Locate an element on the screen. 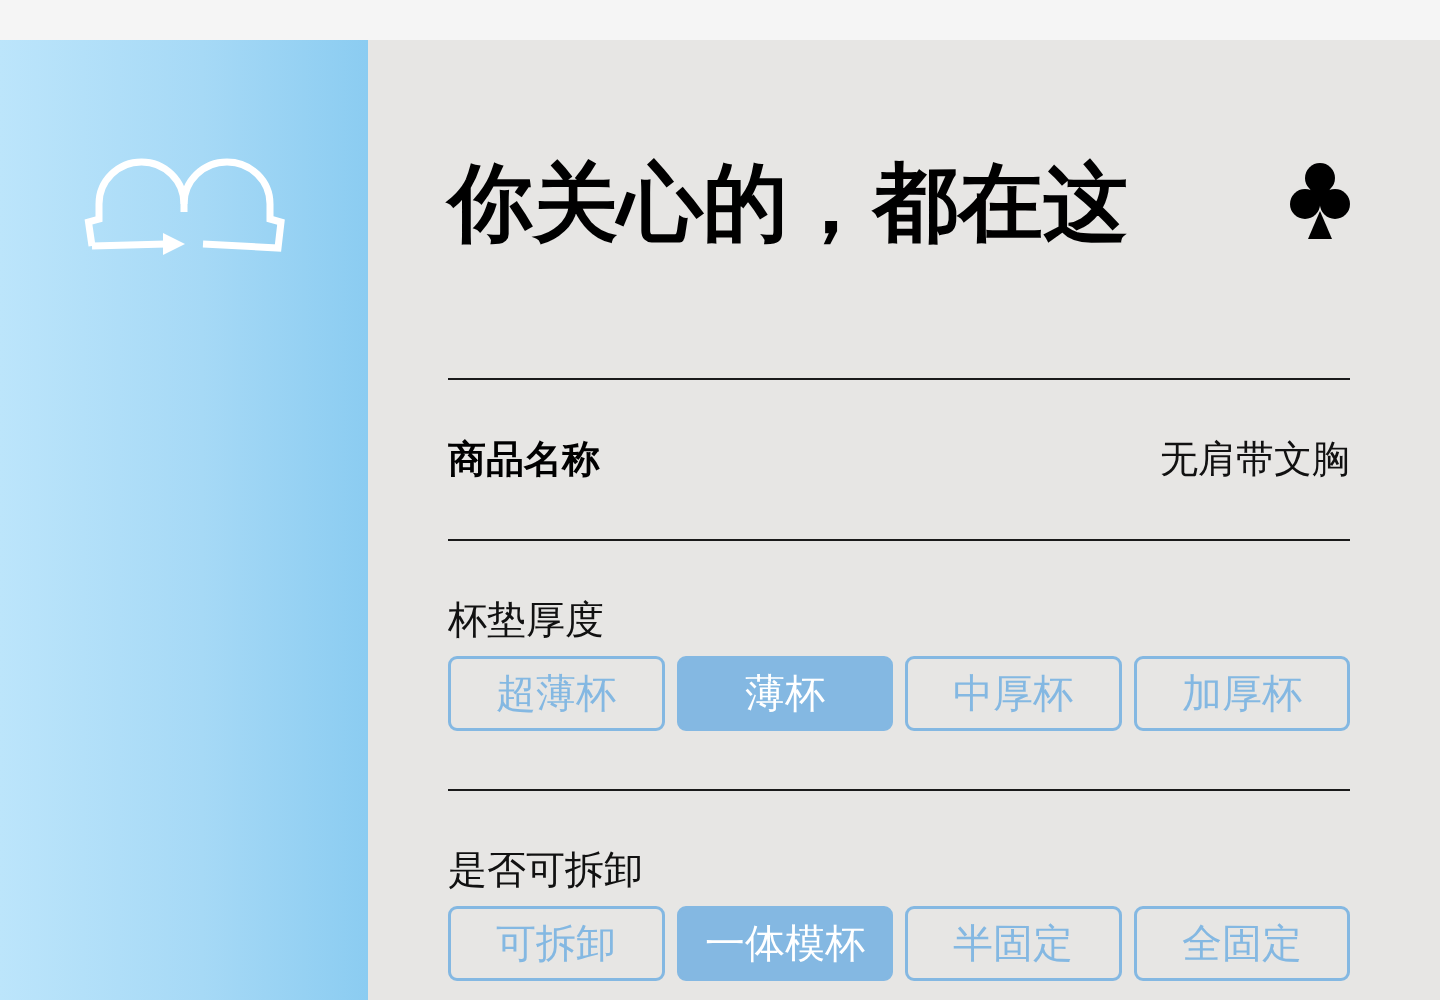  option-button: 薄杯 is located at coordinates (784, 693).